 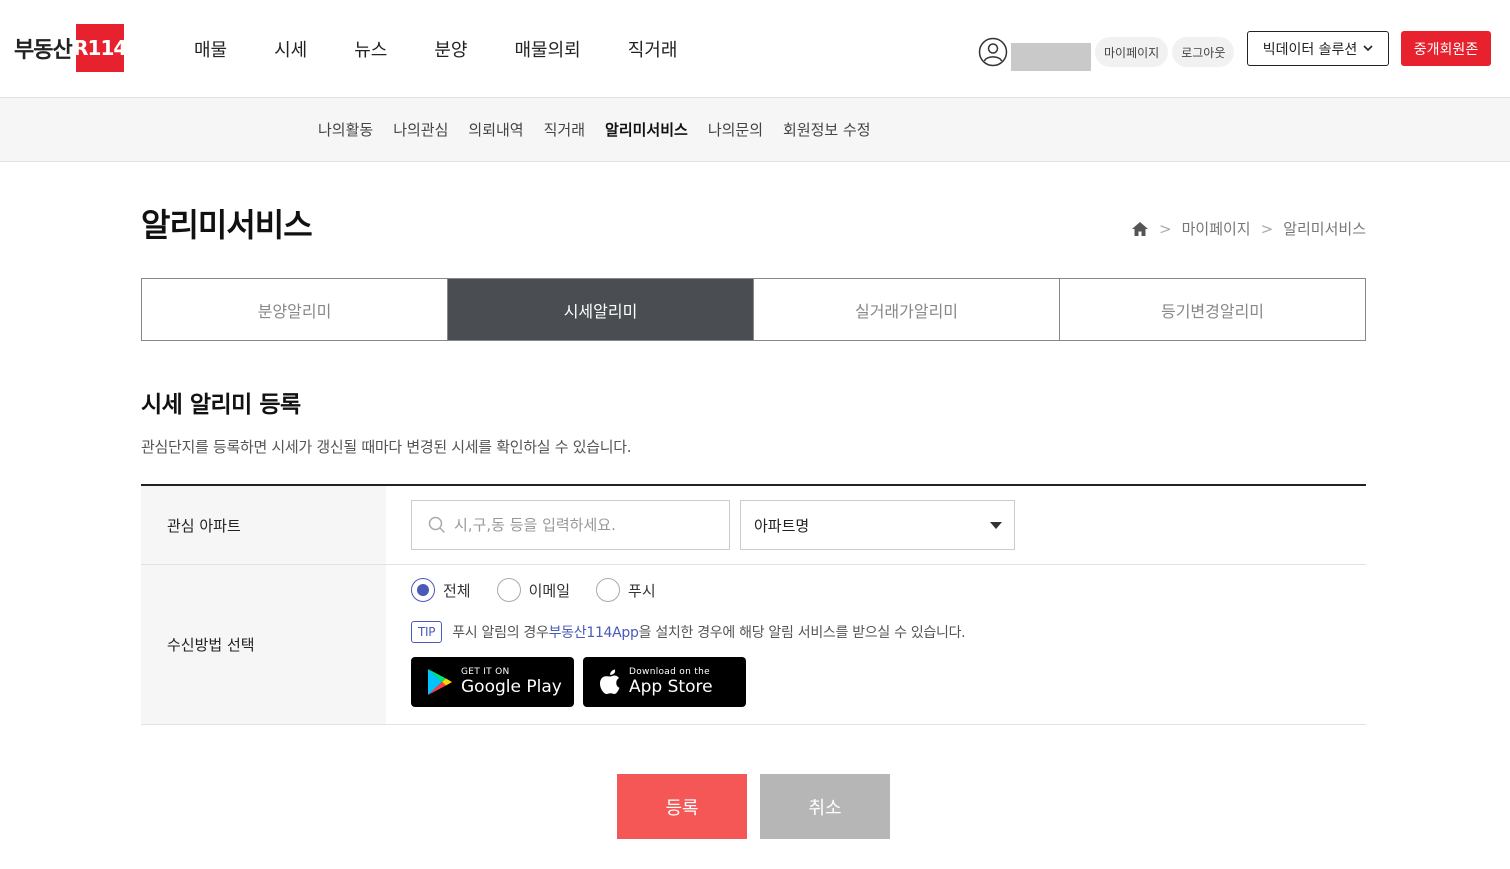 What do you see at coordinates (495, 129) in the screenshot?
I see `subnav-item-requests: 의뢰내역` at bounding box center [495, 129].